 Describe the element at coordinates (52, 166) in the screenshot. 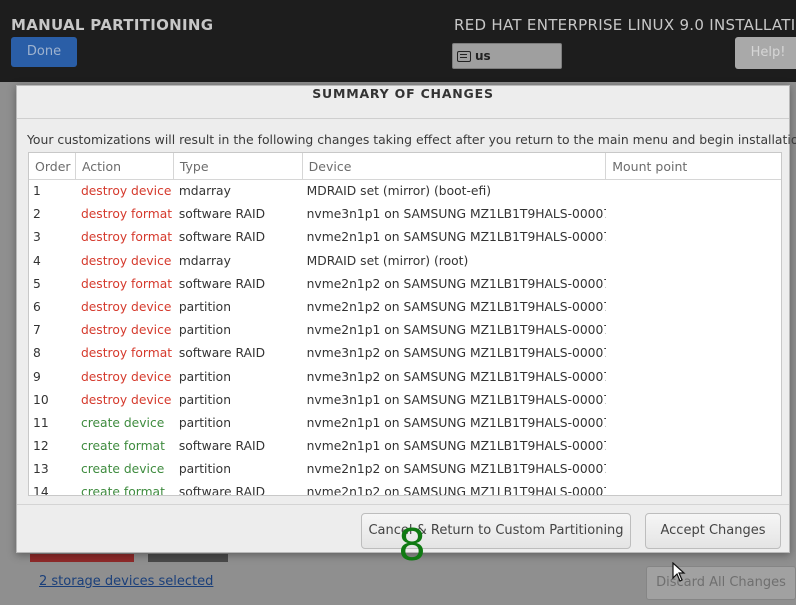

I see `column-header-order: Order` at that location.